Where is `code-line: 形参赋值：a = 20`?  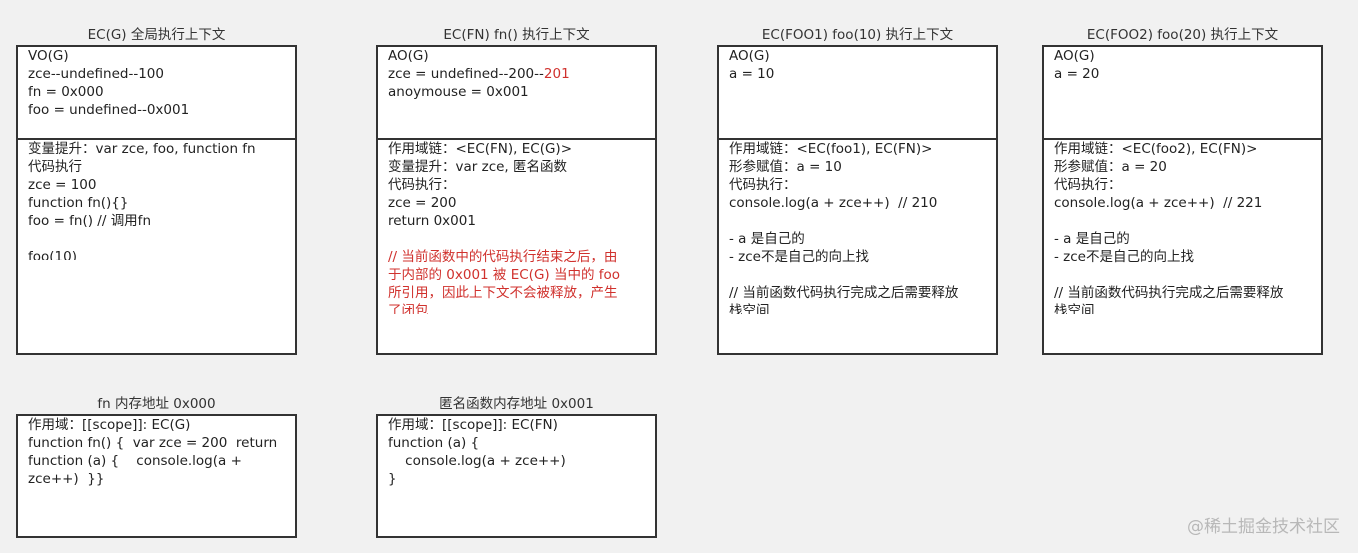
code-line: 形参赋值：a = 20 is located at coordinates (1110, 167).